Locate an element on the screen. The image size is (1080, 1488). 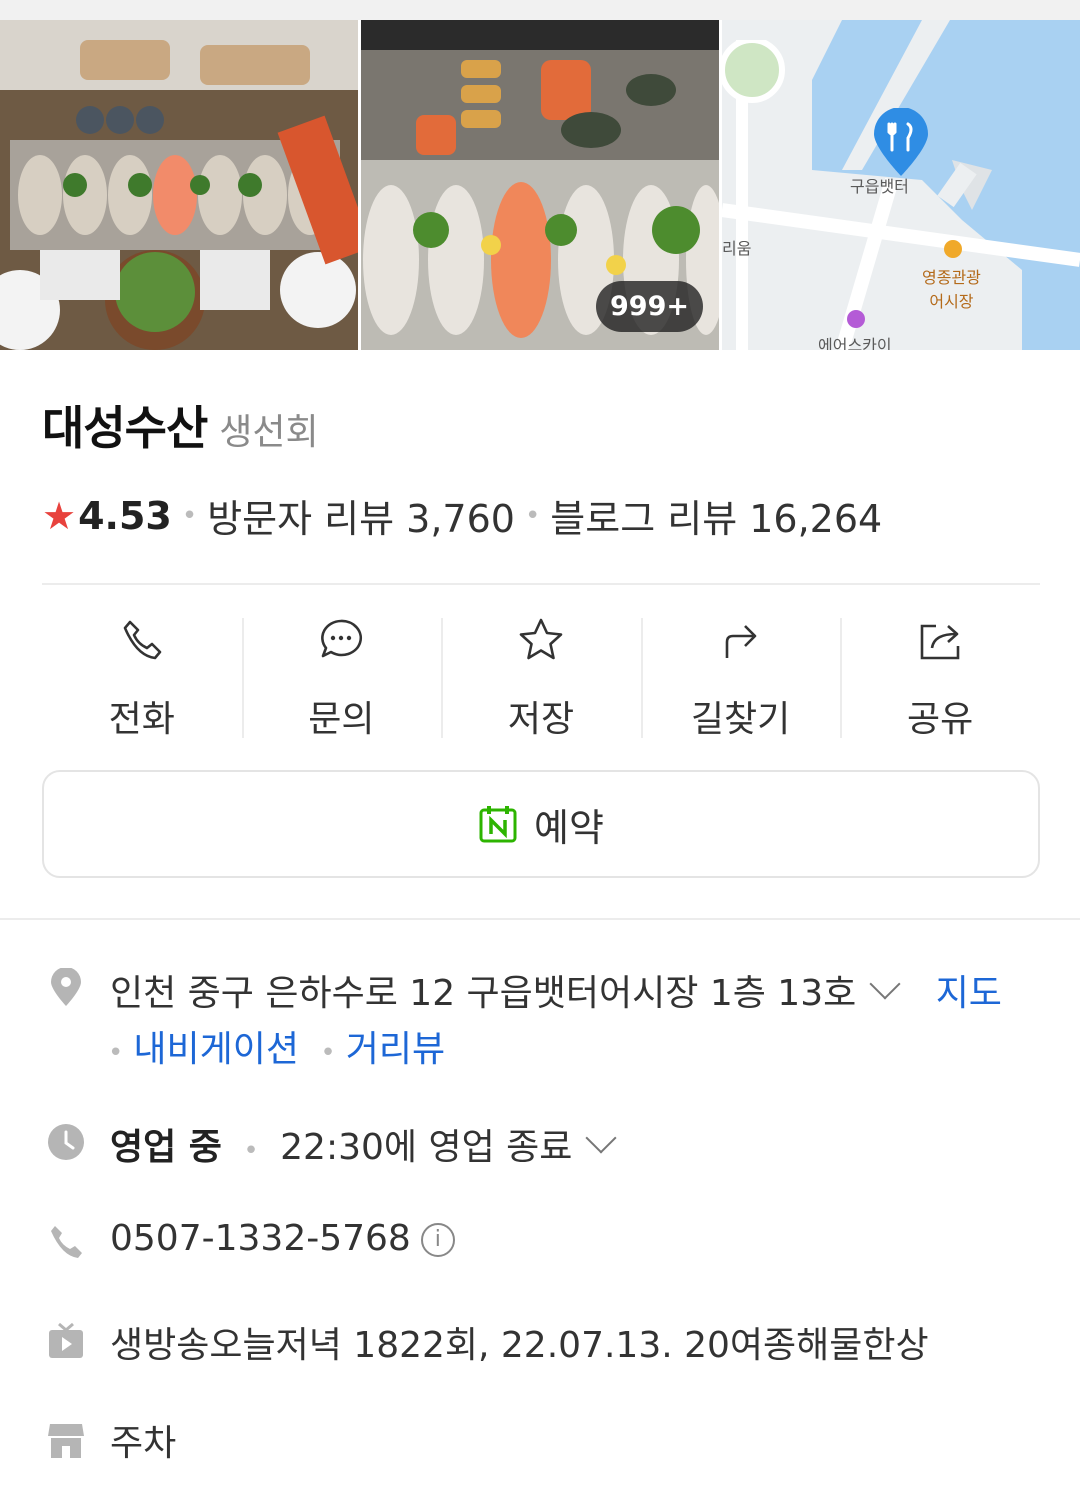
tv-appearance: 생방송오늘저녁 1822회, 22.07.13. 20여종해물한상 is located at coordinates (519, 1345).